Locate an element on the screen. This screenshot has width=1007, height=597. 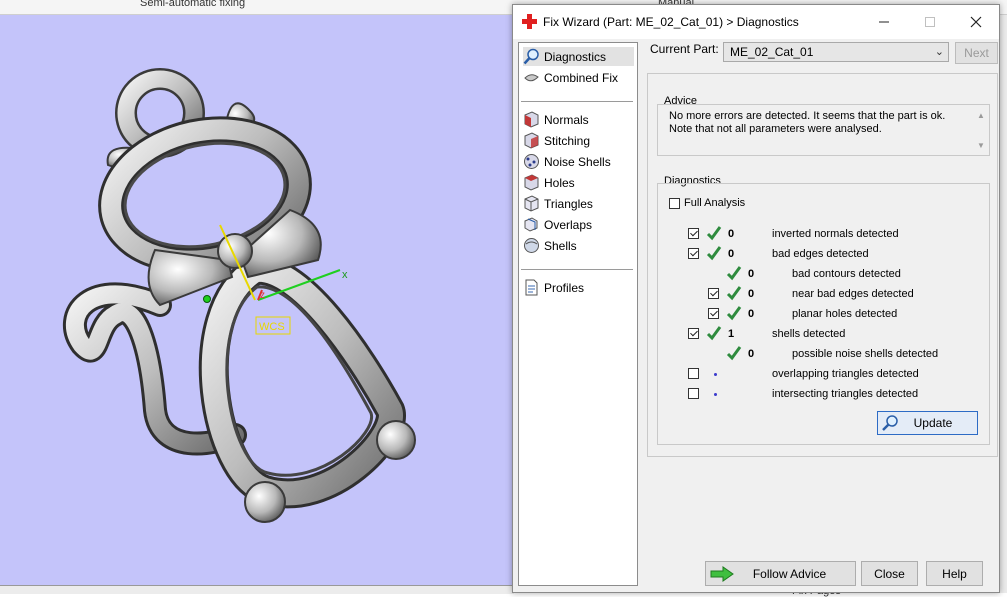
overlaps-icon is located at coordinates (531, 224).